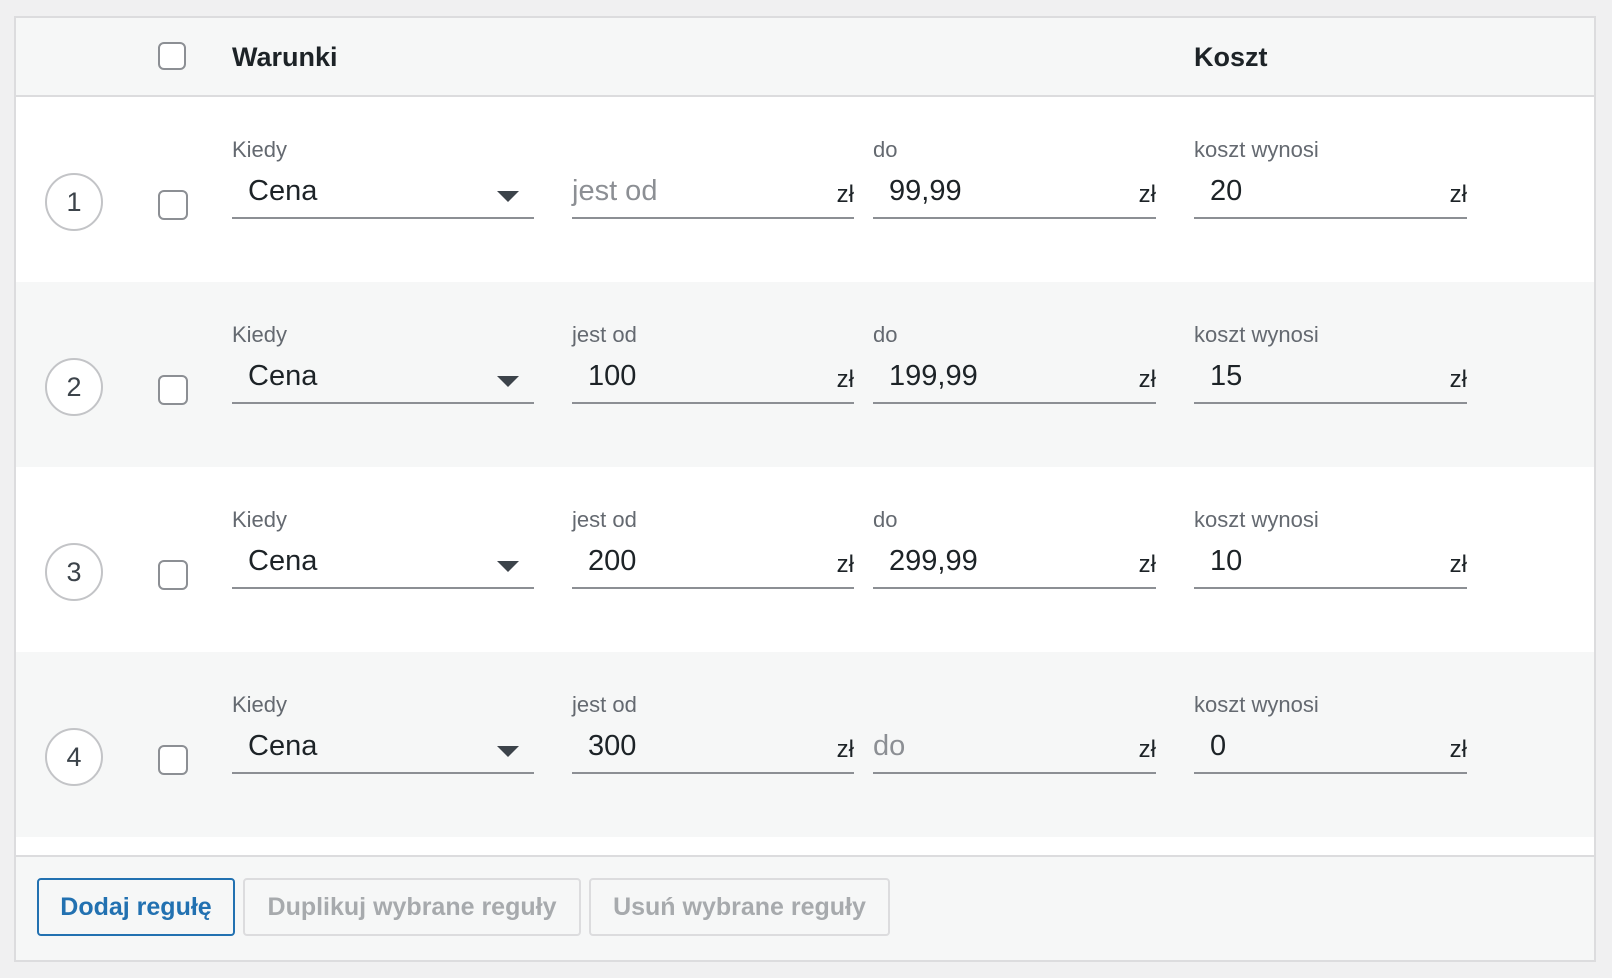 This screenshot has width=1612, height=978. What do you see at coordinates (74, 757) in the screenshot?
I see `rule-number: 4` at bounding box center [74, 757].